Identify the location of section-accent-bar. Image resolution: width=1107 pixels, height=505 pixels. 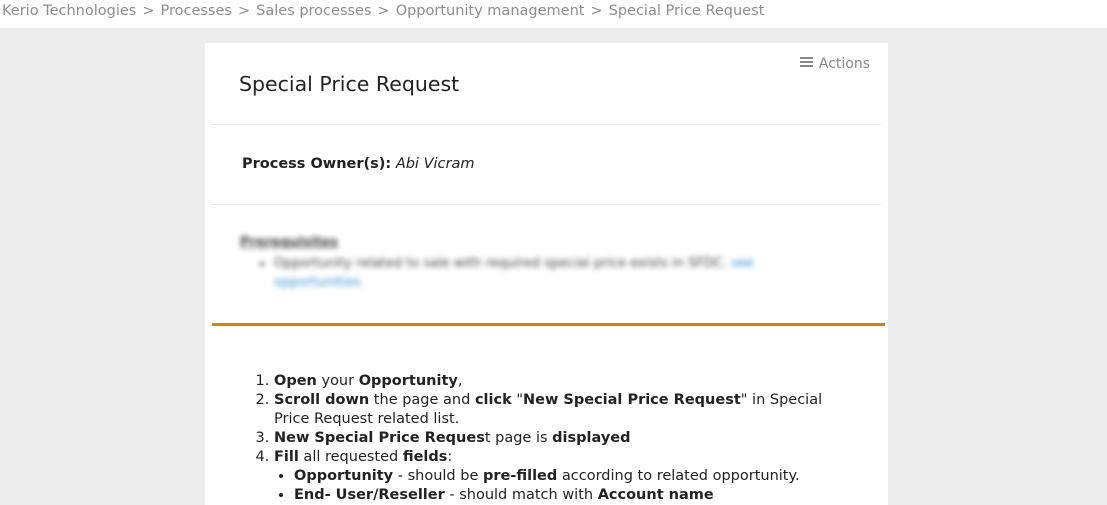
(548, 324).